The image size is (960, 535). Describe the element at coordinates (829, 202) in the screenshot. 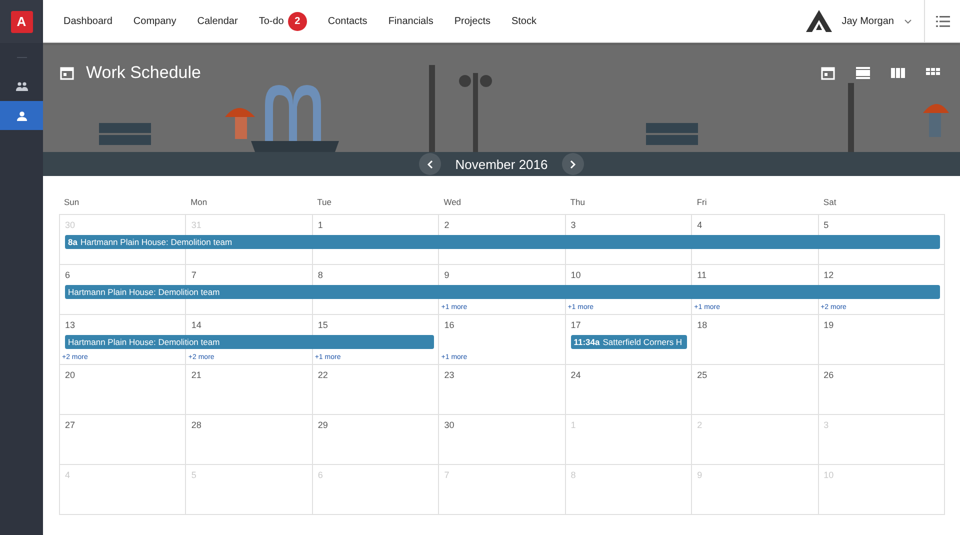

I see `weekday-label: Sat` at that location.